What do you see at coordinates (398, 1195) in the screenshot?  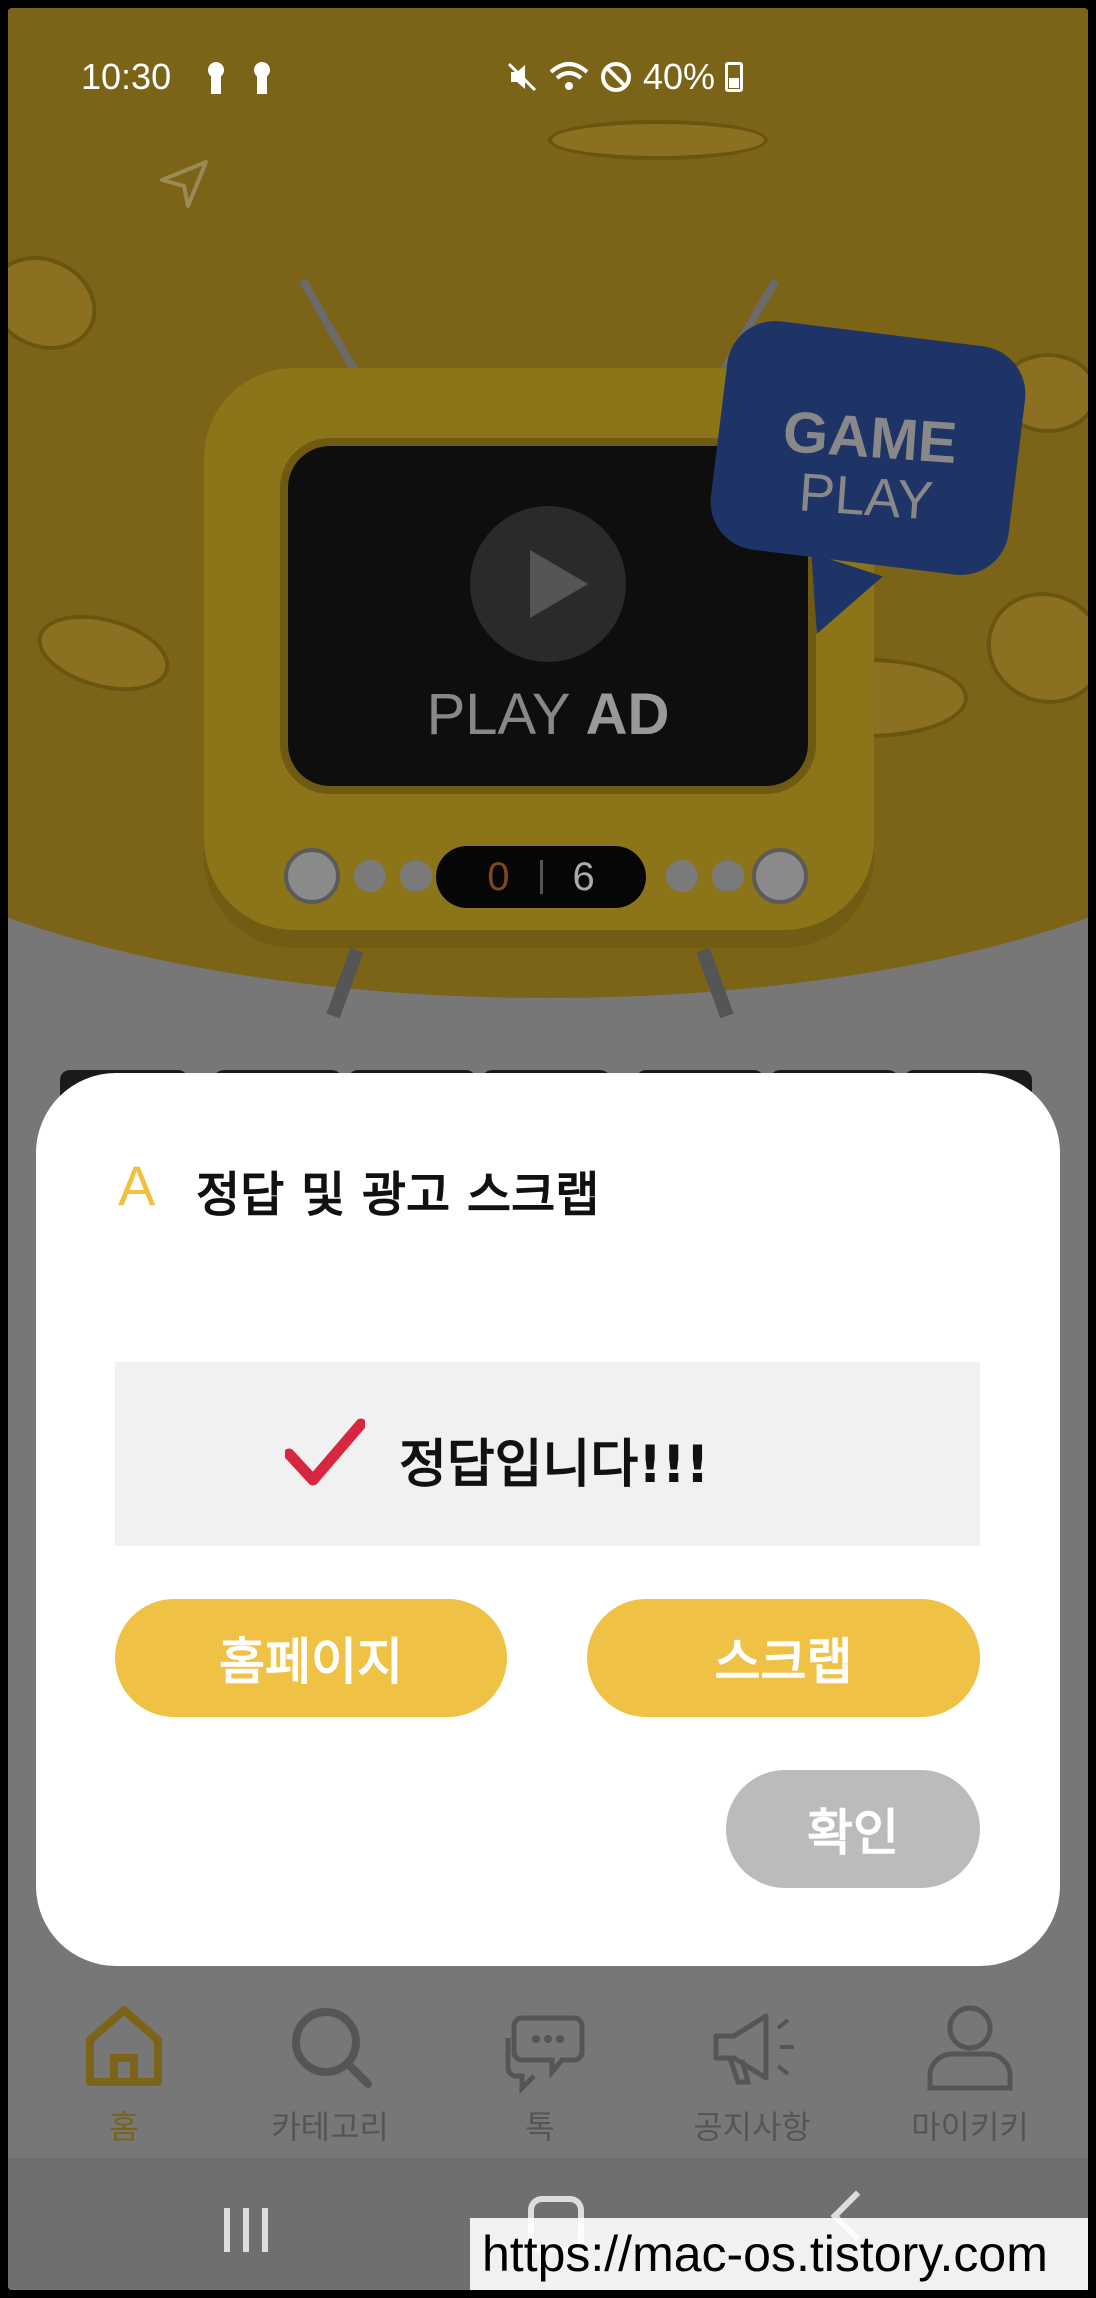 I see `dialog-title: 정답 및 광고 스크랩` at bounding box center [398, 1195].